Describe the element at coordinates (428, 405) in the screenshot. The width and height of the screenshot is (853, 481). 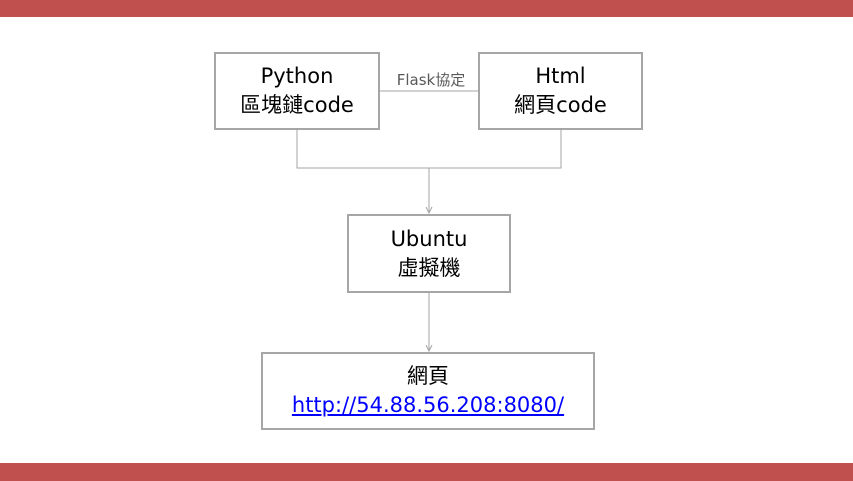
I see `webpage-url-link: http://54.88.56.208:8080/` at that location.